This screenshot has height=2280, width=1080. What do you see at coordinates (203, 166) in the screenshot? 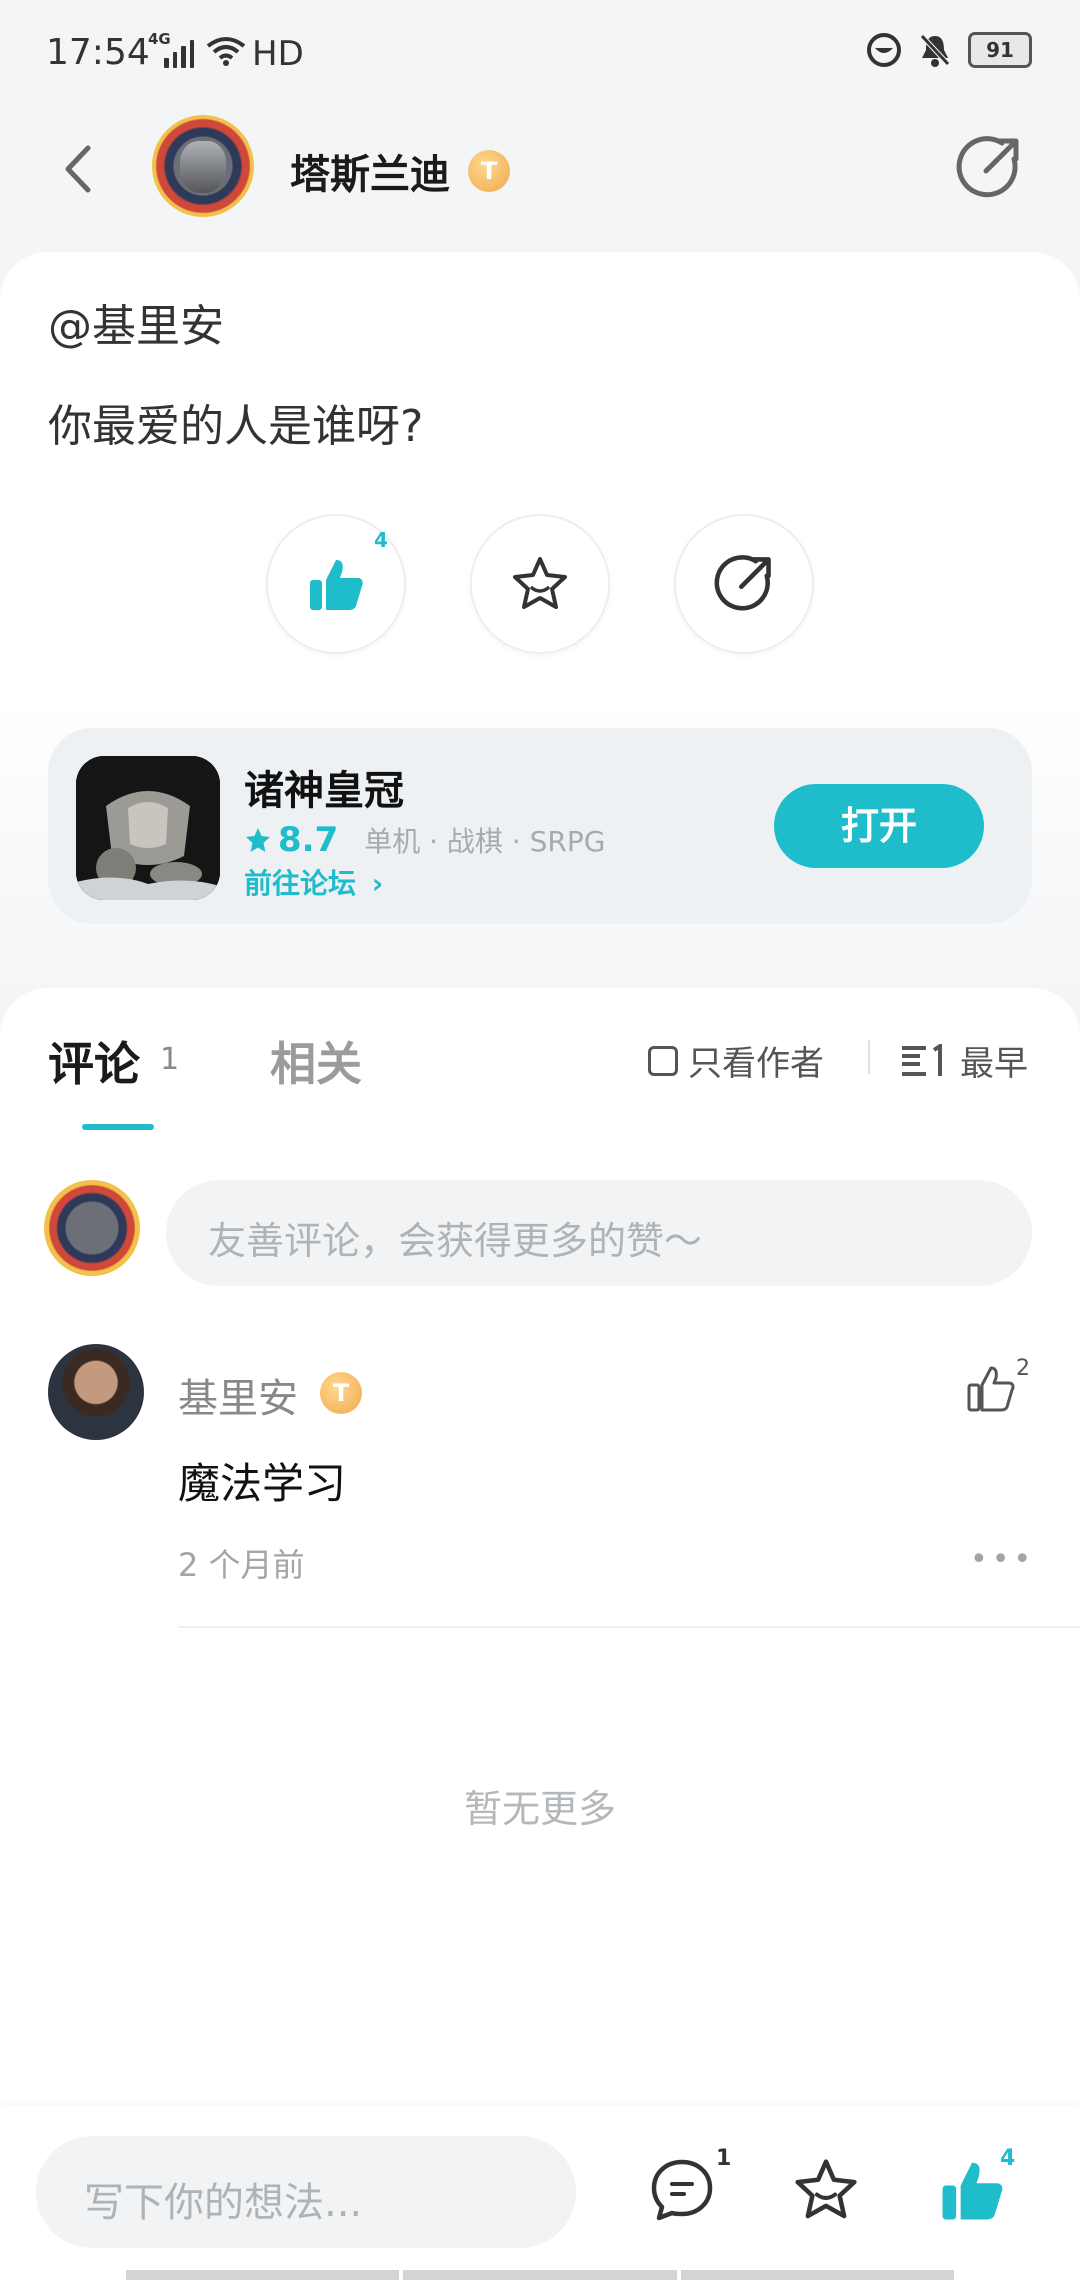
I see `author-avatar` at bounding box center [203, 166].